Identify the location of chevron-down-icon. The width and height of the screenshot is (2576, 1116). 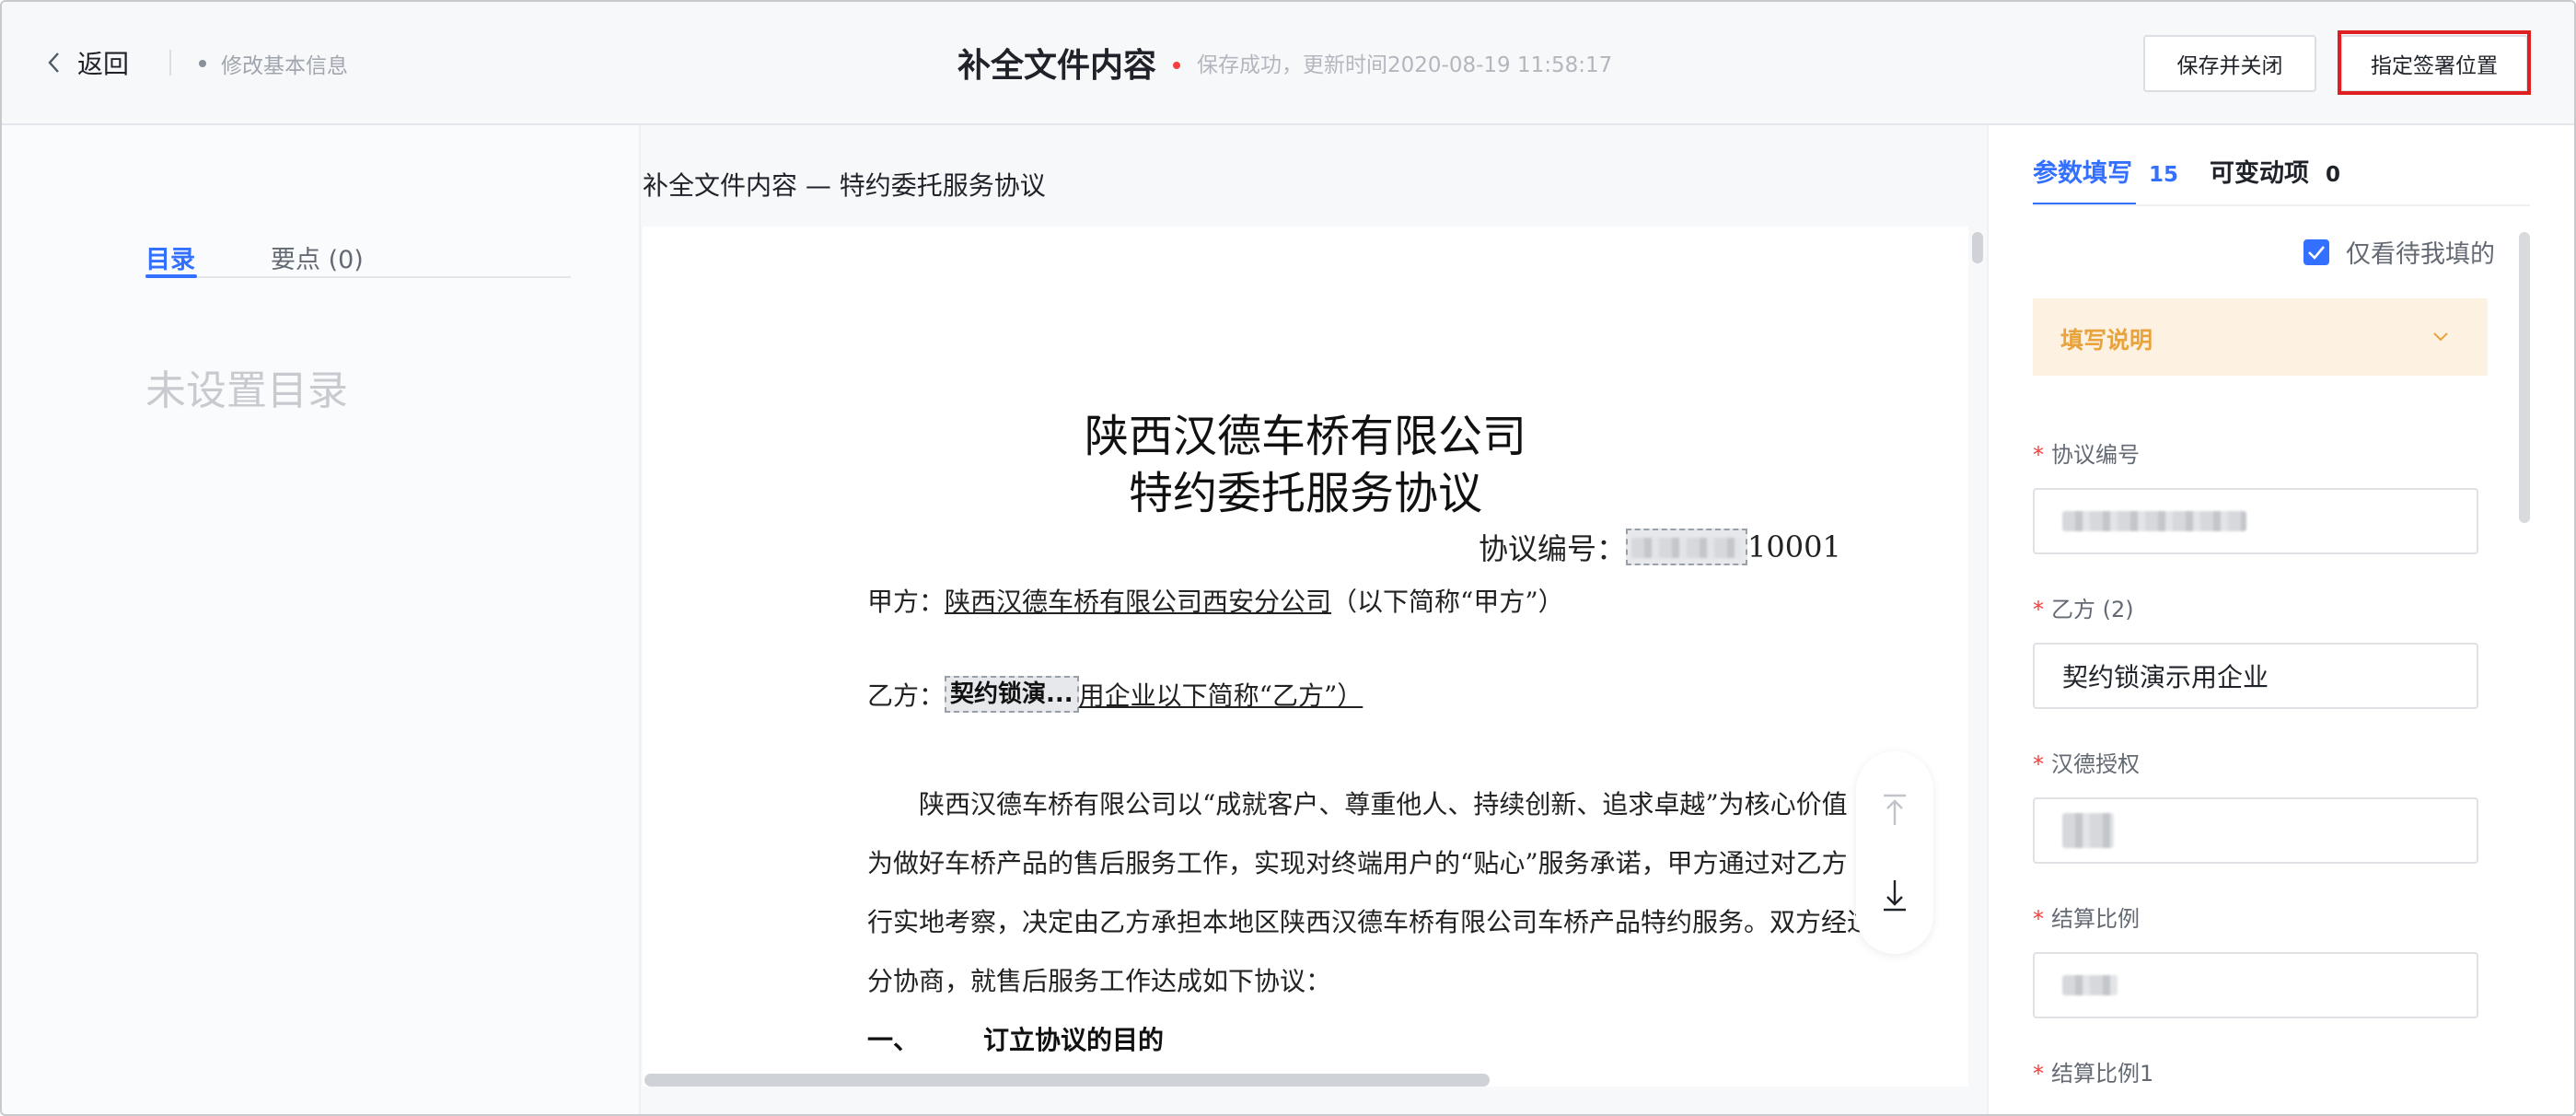
(2440, 337).